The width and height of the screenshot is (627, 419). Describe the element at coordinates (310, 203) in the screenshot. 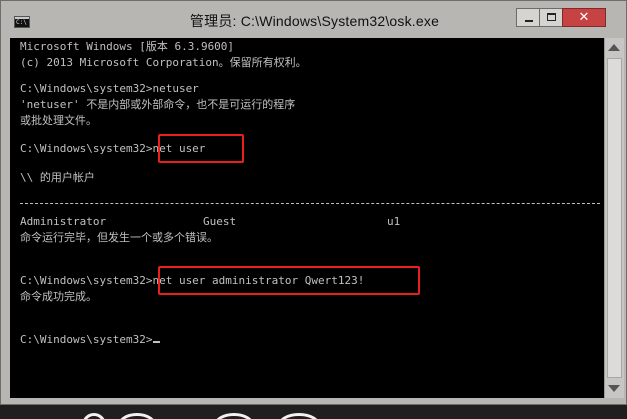

I see `separator-line` at that location.